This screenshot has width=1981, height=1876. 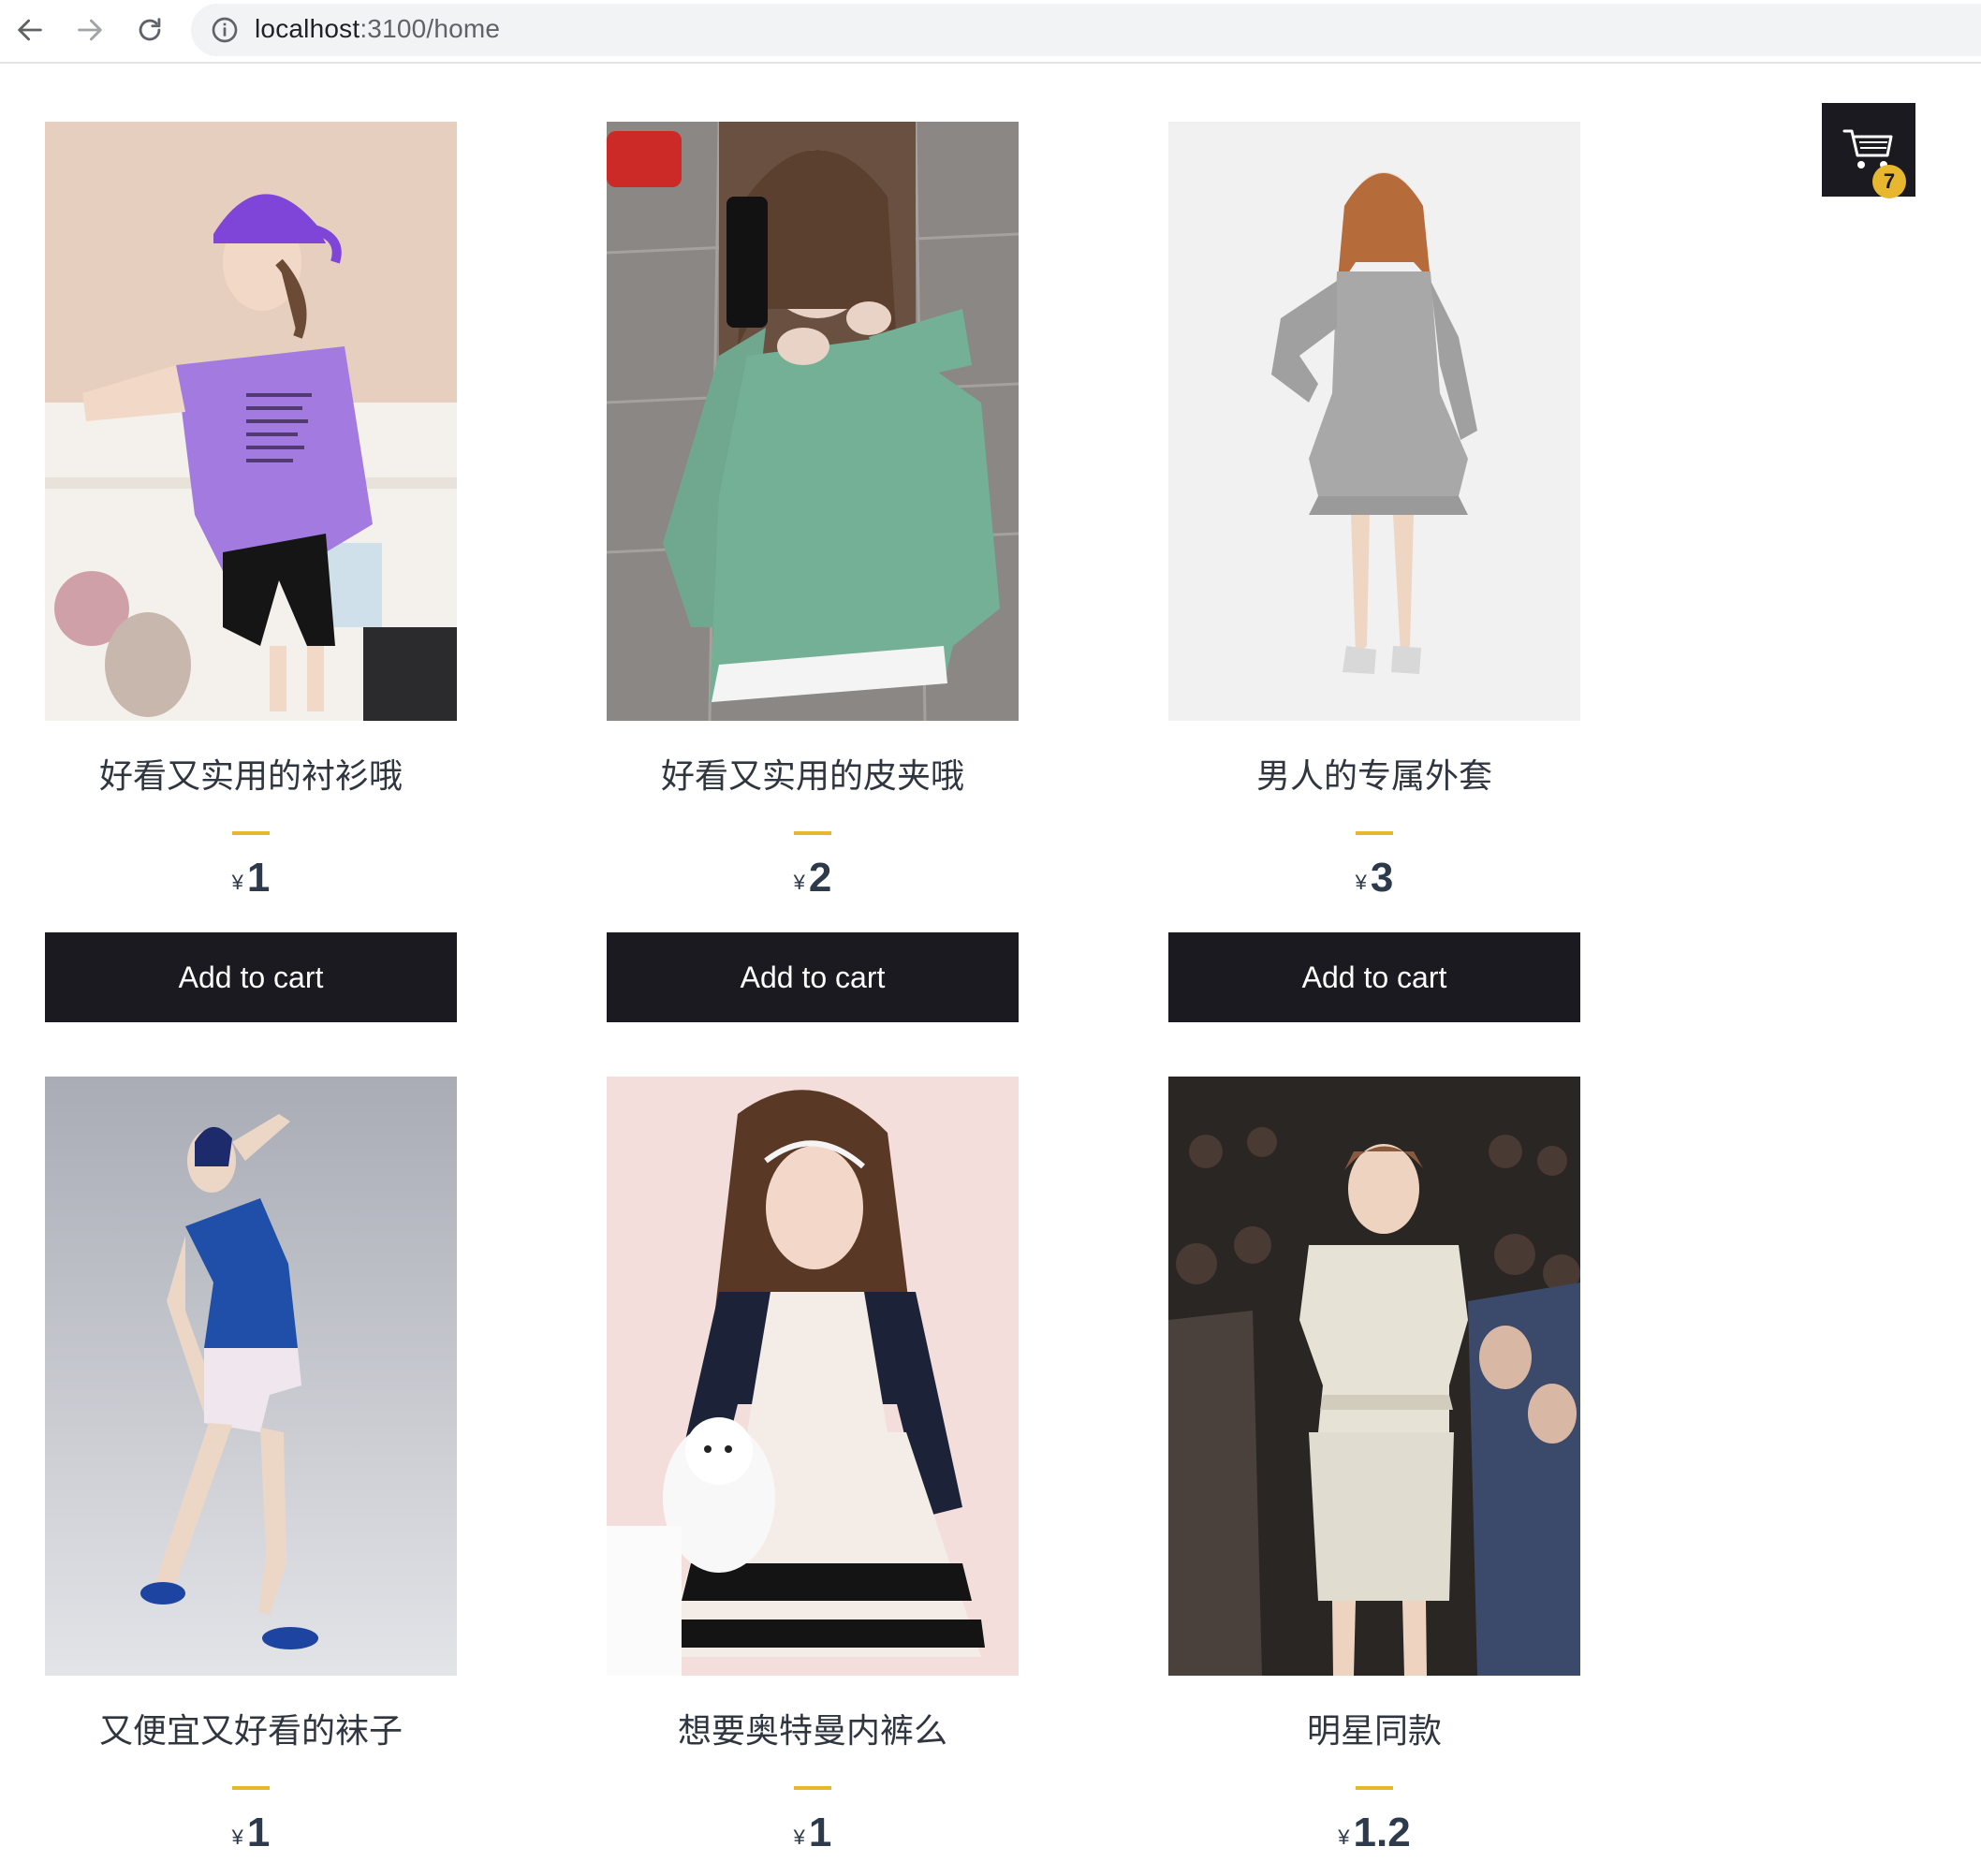 I want to click on product-card: 好看又实用的衬衫哦 ¥1 Add to cart, so click(x=251, y=572).